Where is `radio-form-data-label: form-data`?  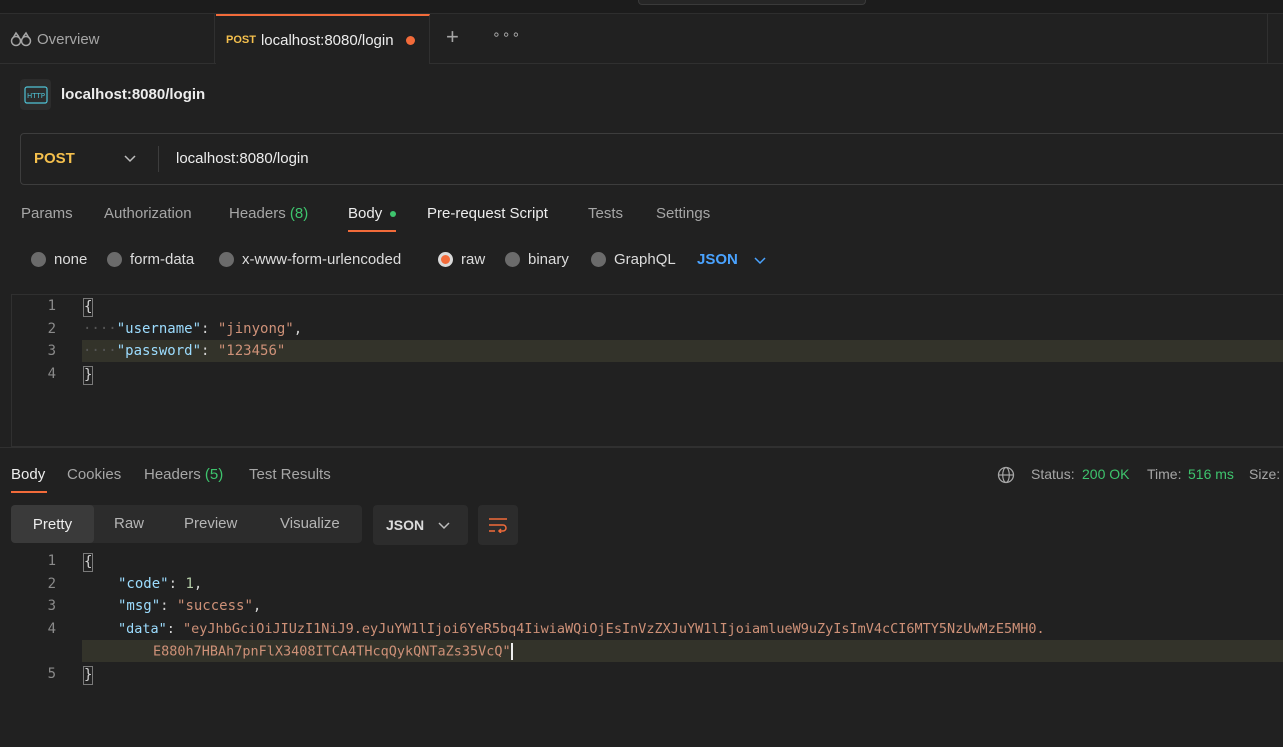
radio-form-data-label: form-data is located at coordinates (162, 259).